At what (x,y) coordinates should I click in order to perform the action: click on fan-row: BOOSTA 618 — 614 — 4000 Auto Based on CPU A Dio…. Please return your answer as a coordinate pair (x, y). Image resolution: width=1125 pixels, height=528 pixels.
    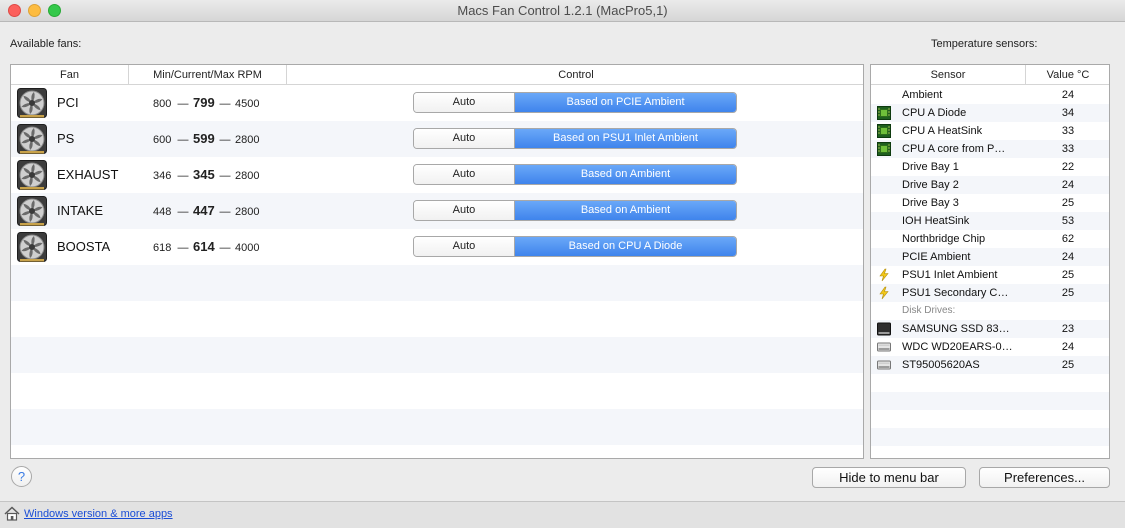
    Looking at the image, I should click on (437, 247).